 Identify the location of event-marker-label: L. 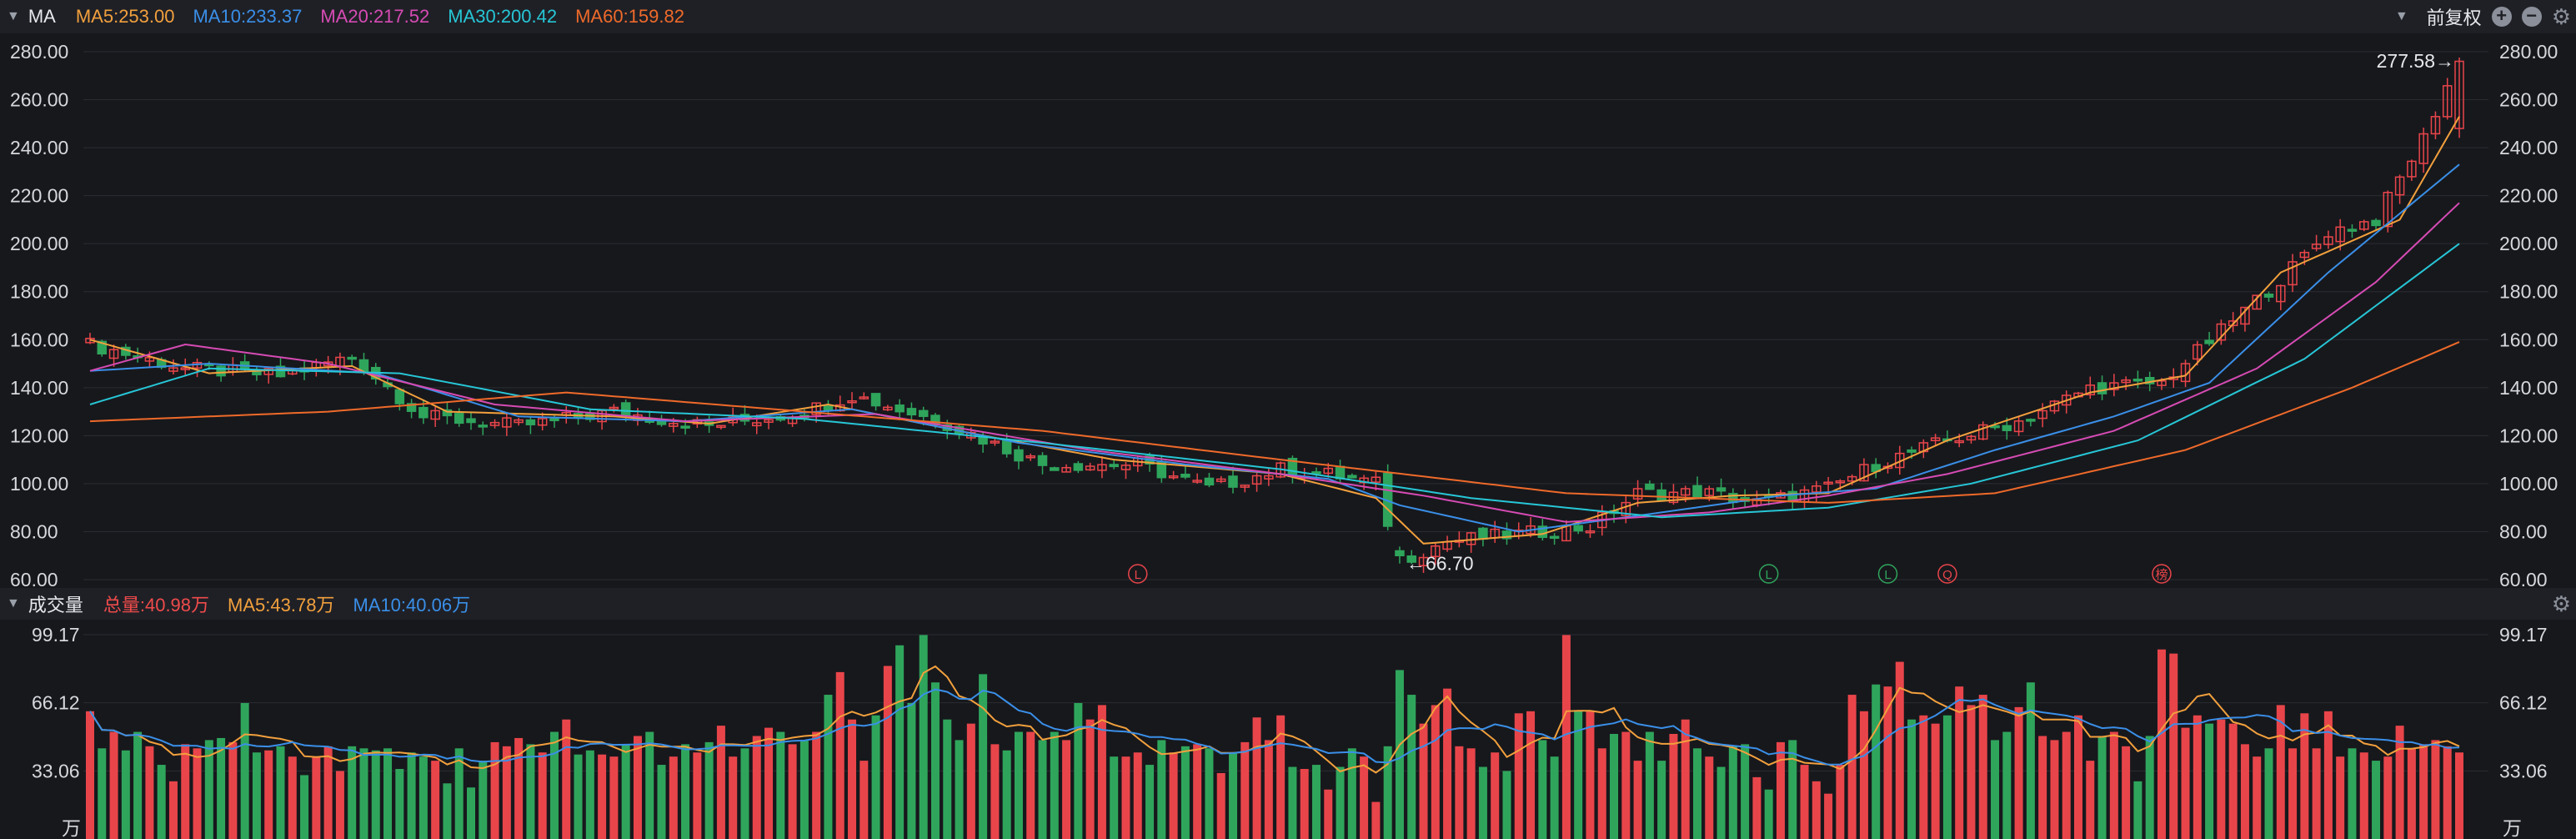
(1769, 575).